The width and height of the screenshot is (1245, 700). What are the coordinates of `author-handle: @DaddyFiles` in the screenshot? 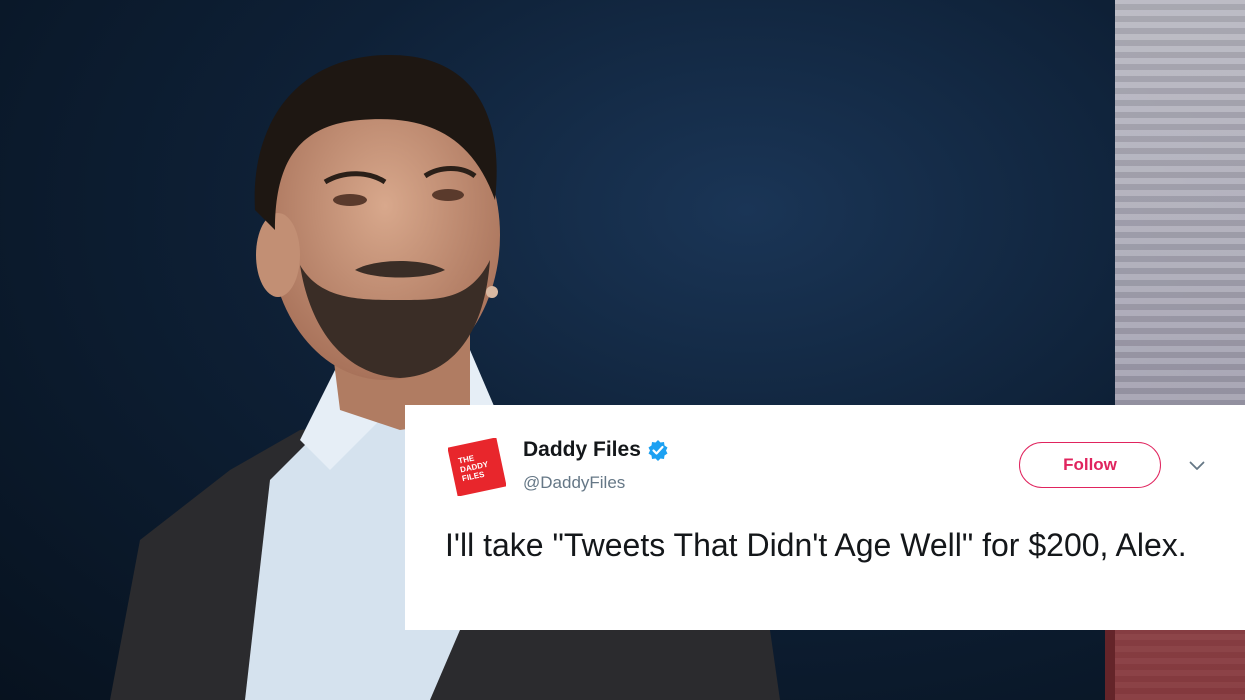 It's located at (574, 483).